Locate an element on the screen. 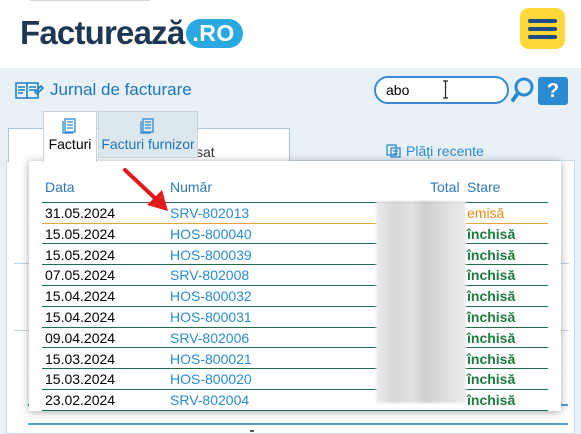 This screenshot has height=434, width=581. page-title-row: Jurnal de facturare is located at coordinates (103, 90).